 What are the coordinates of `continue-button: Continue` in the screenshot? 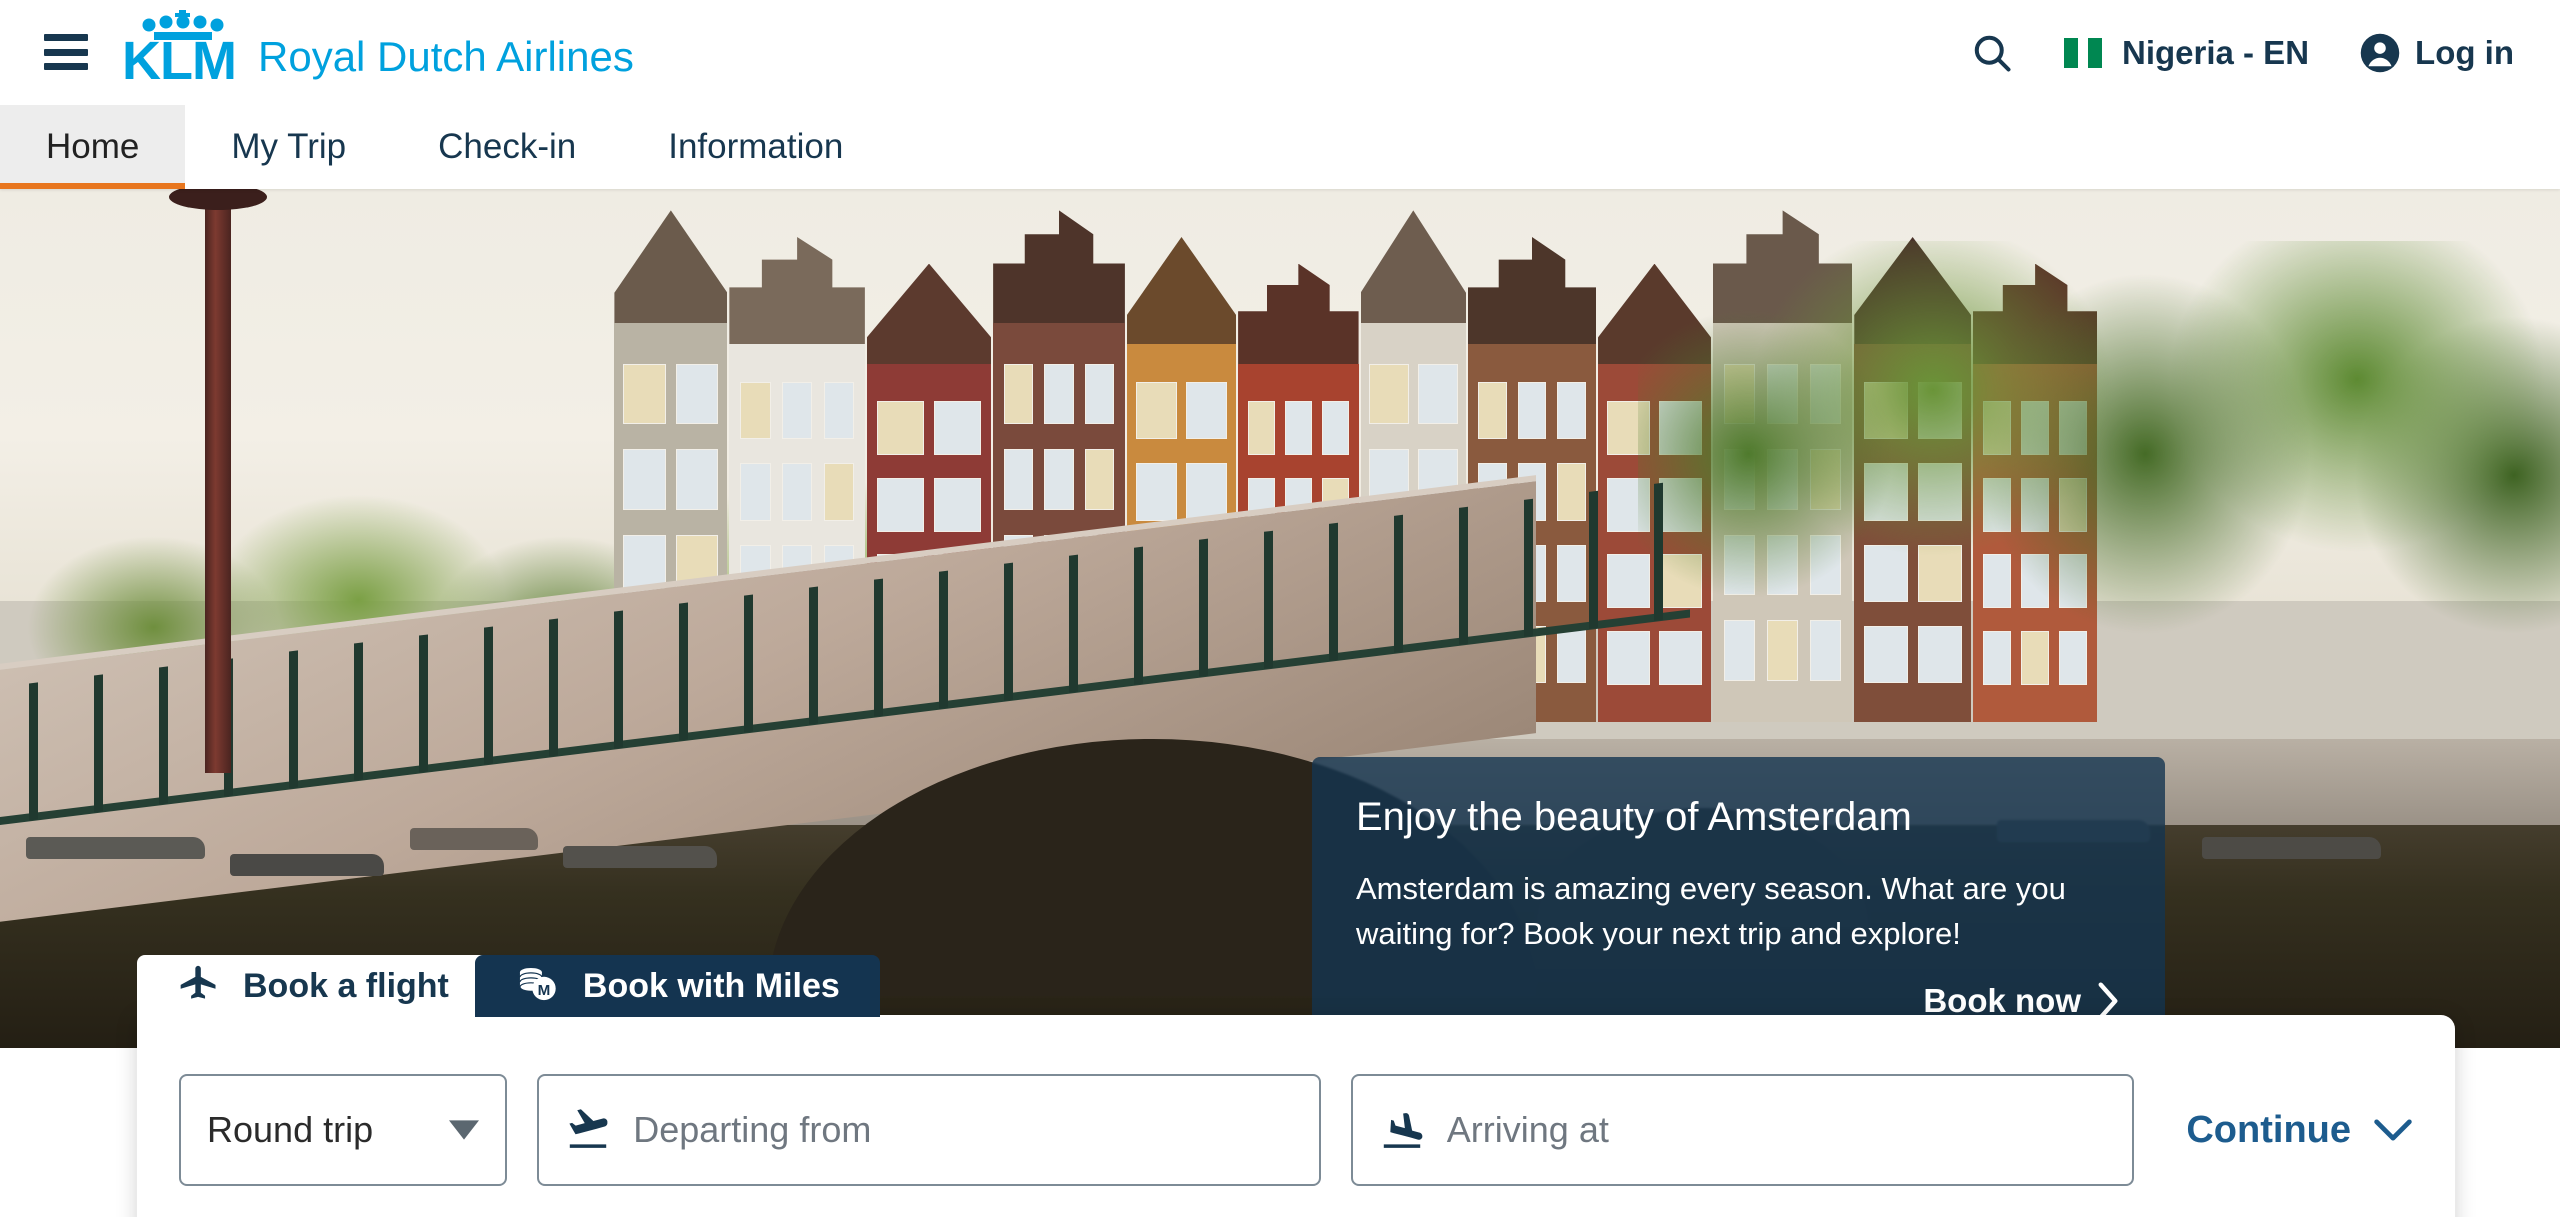 It's located at (2299, 1130).